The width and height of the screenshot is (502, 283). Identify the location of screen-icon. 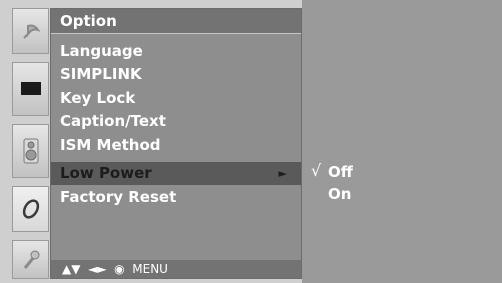
(30, 88).